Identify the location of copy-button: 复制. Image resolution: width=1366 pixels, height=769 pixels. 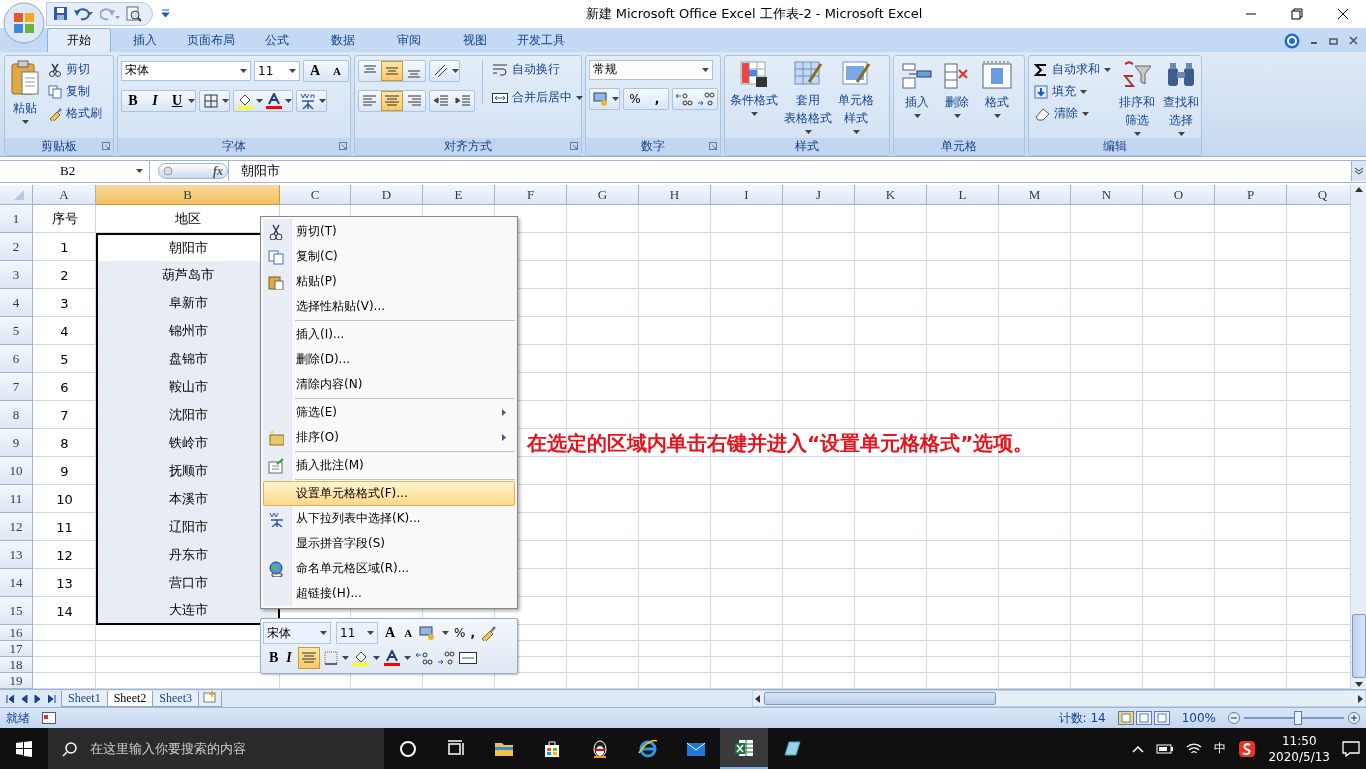
(75, 91).